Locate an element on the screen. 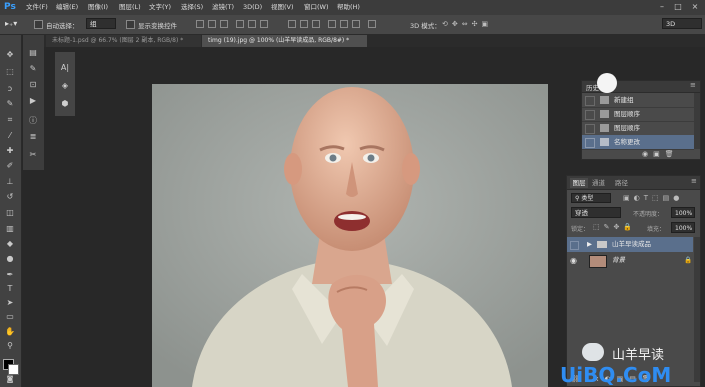 This screenshot has width=705, height=387. menu-layer: 图层(L) is located at coordinates (130, 7).